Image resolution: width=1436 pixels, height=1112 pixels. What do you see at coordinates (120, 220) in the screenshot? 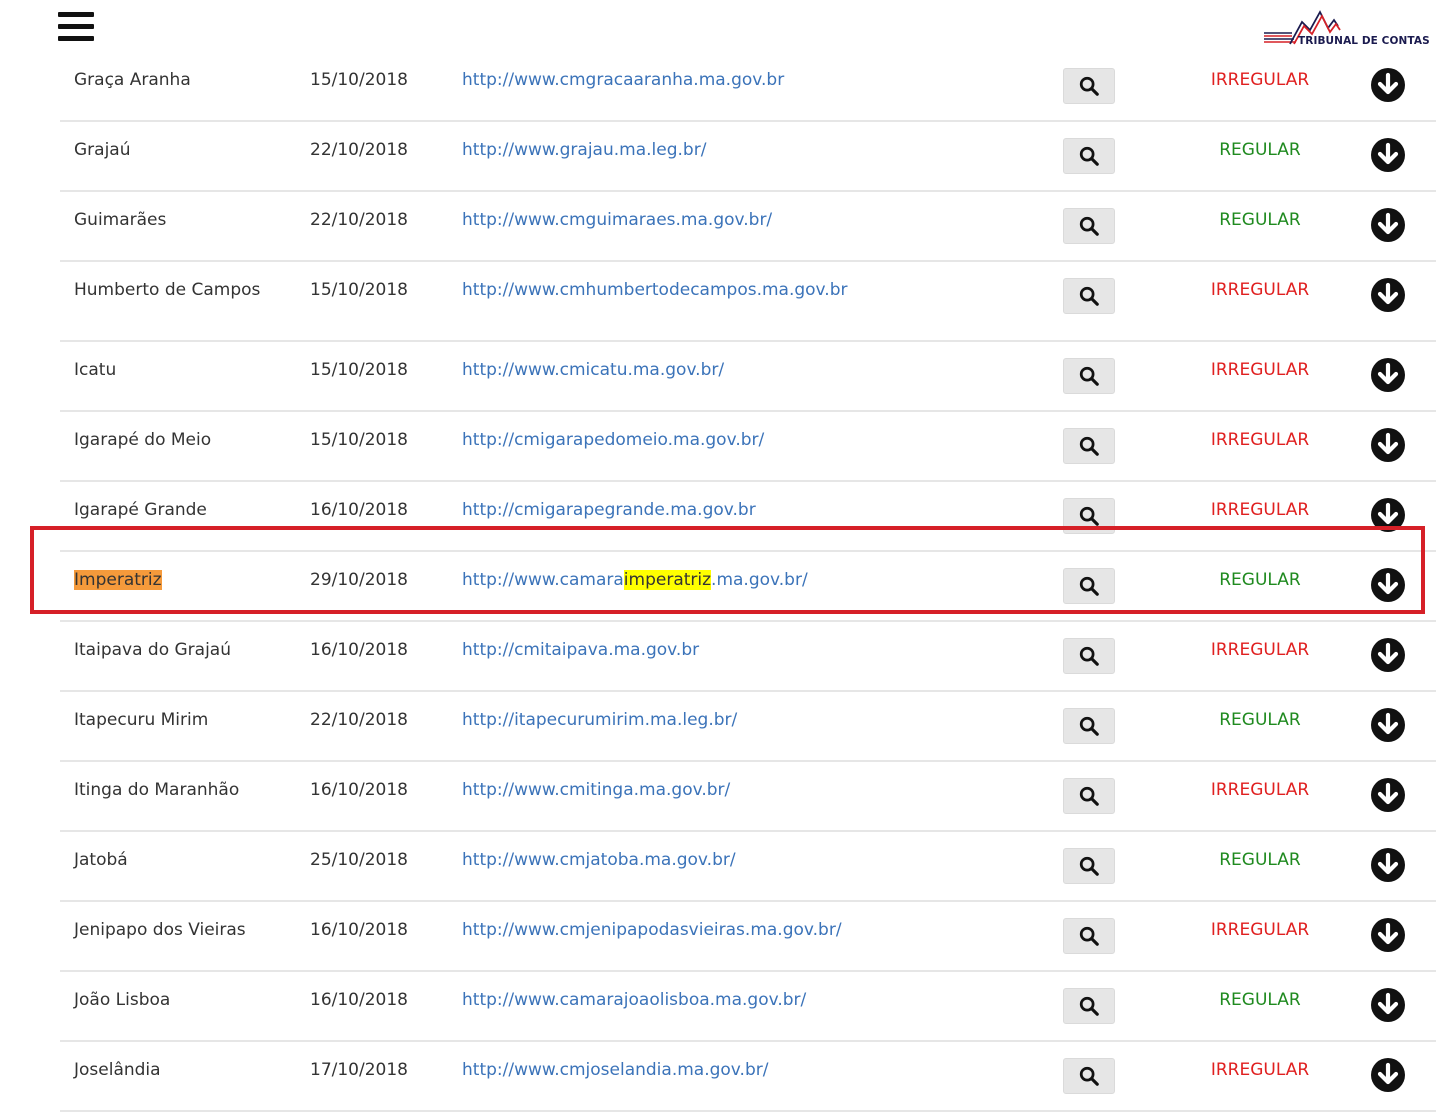
I see `municipality-name: Guimarães` at bounding box center [120, 220].